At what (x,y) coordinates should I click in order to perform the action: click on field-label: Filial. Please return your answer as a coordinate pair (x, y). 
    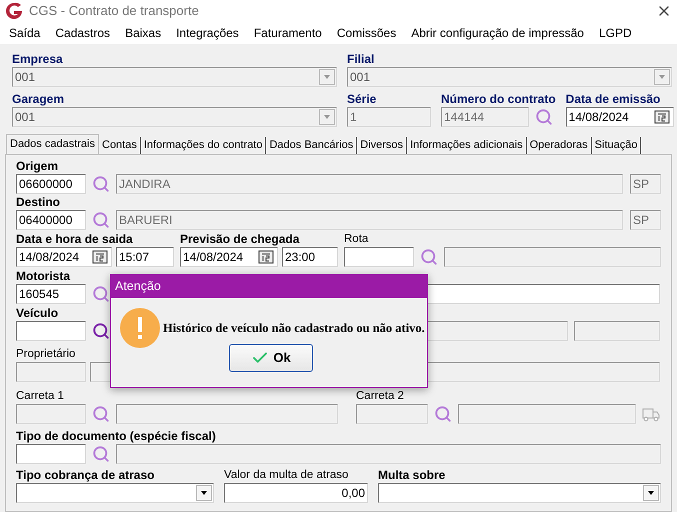
    Looking at the image, I should click on (360, 59).